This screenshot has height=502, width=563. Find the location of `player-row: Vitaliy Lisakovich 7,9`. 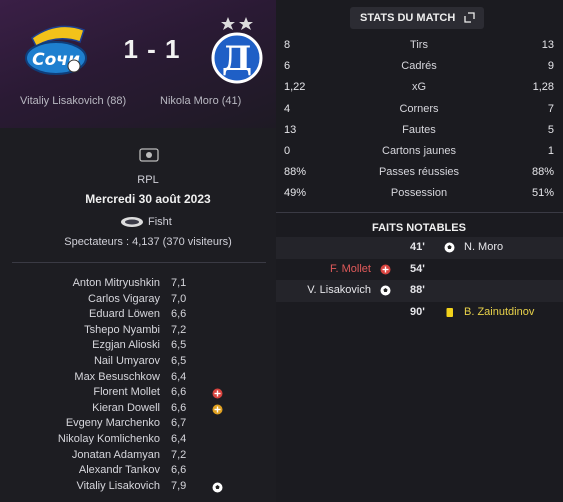

player-row: Vitaliy Lisakovich 7,9 is located at coordinates (138, 488).